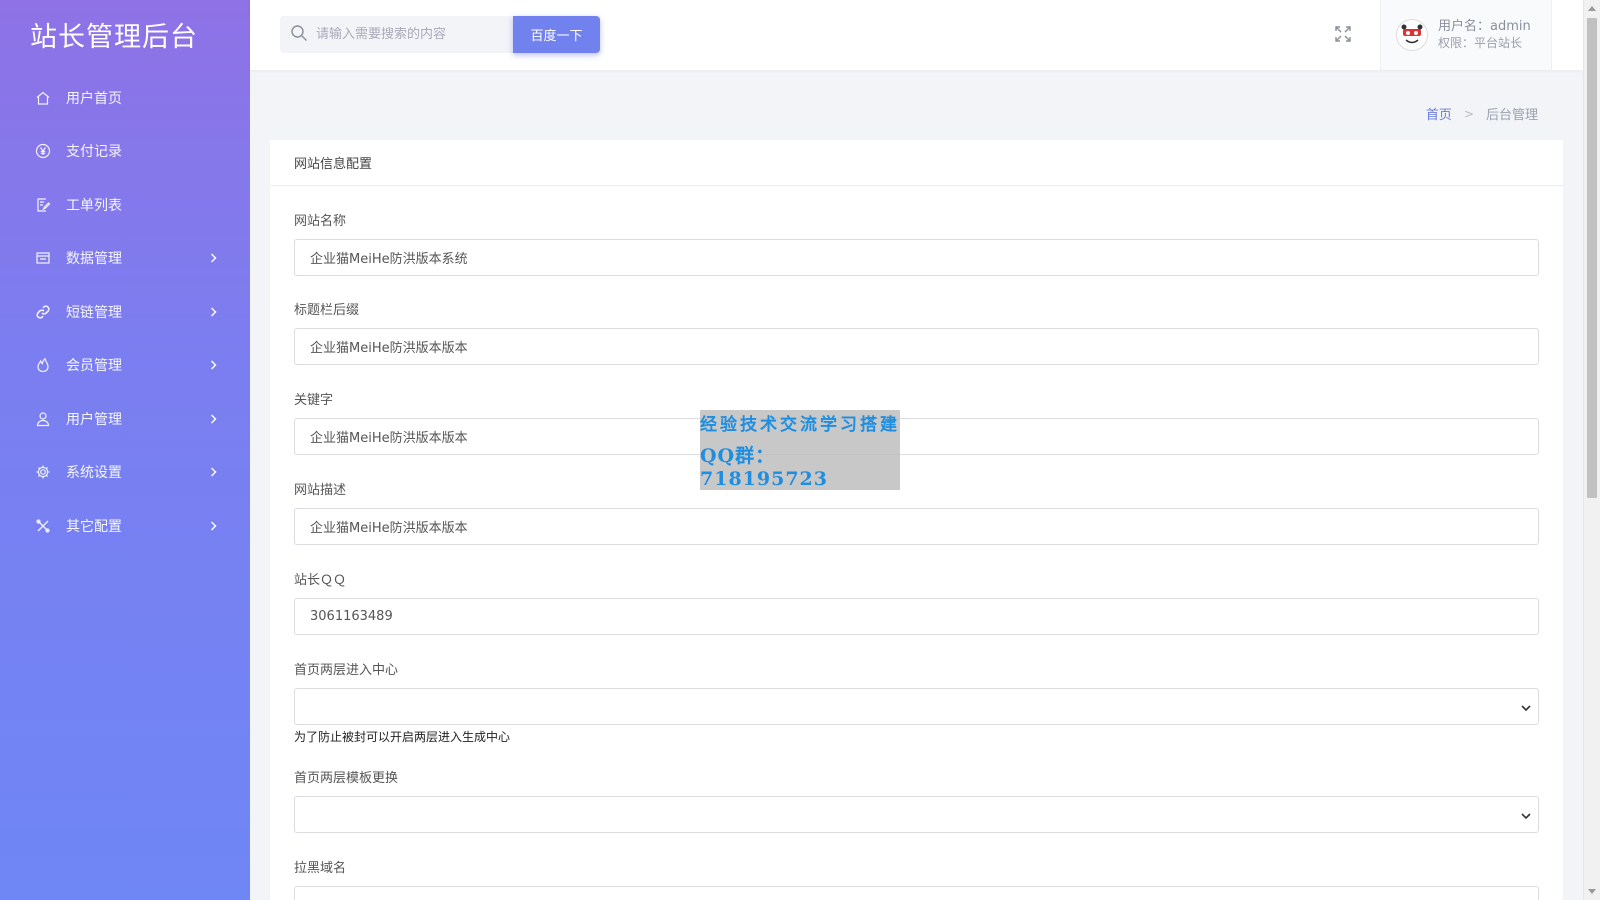 The height and width of the screenshot is (900, 1600). I want to click on sidebar-item-user-home: 用户首页, so click(125, 98).